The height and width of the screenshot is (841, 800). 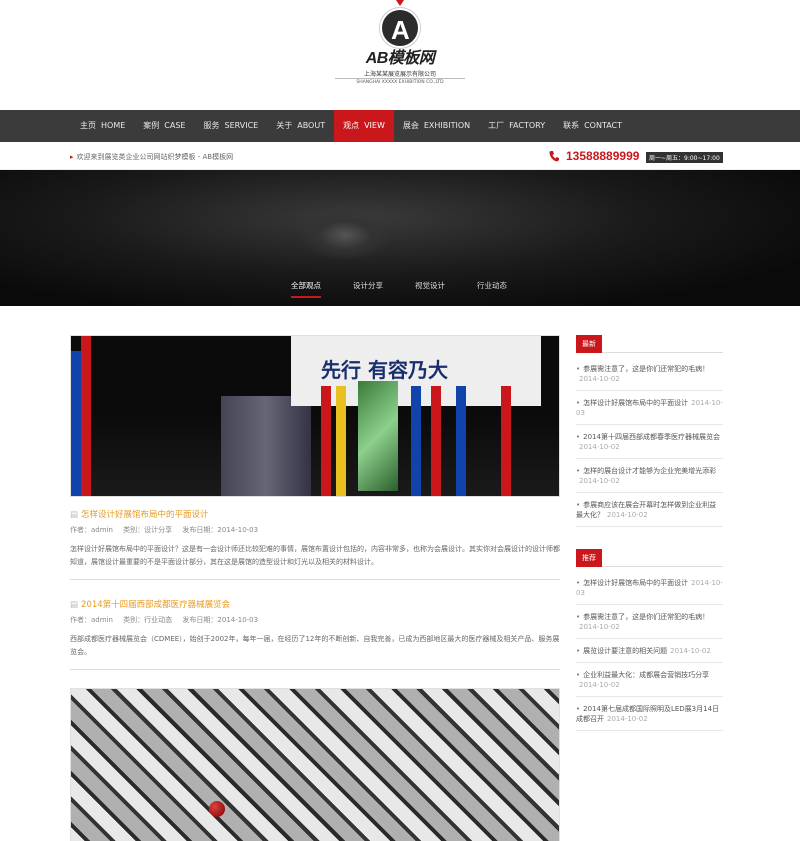 I want to click on logo-letter: A, so click(x=400, y=30).